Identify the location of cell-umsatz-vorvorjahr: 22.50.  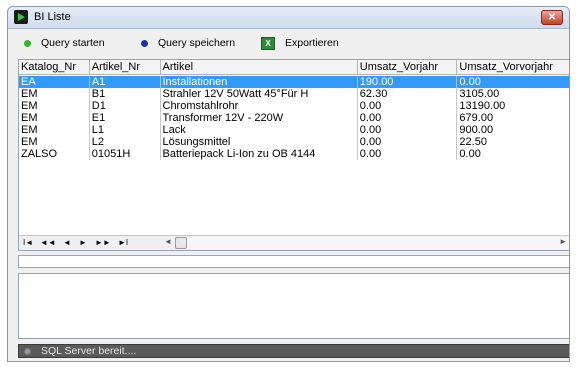
(513, 142).